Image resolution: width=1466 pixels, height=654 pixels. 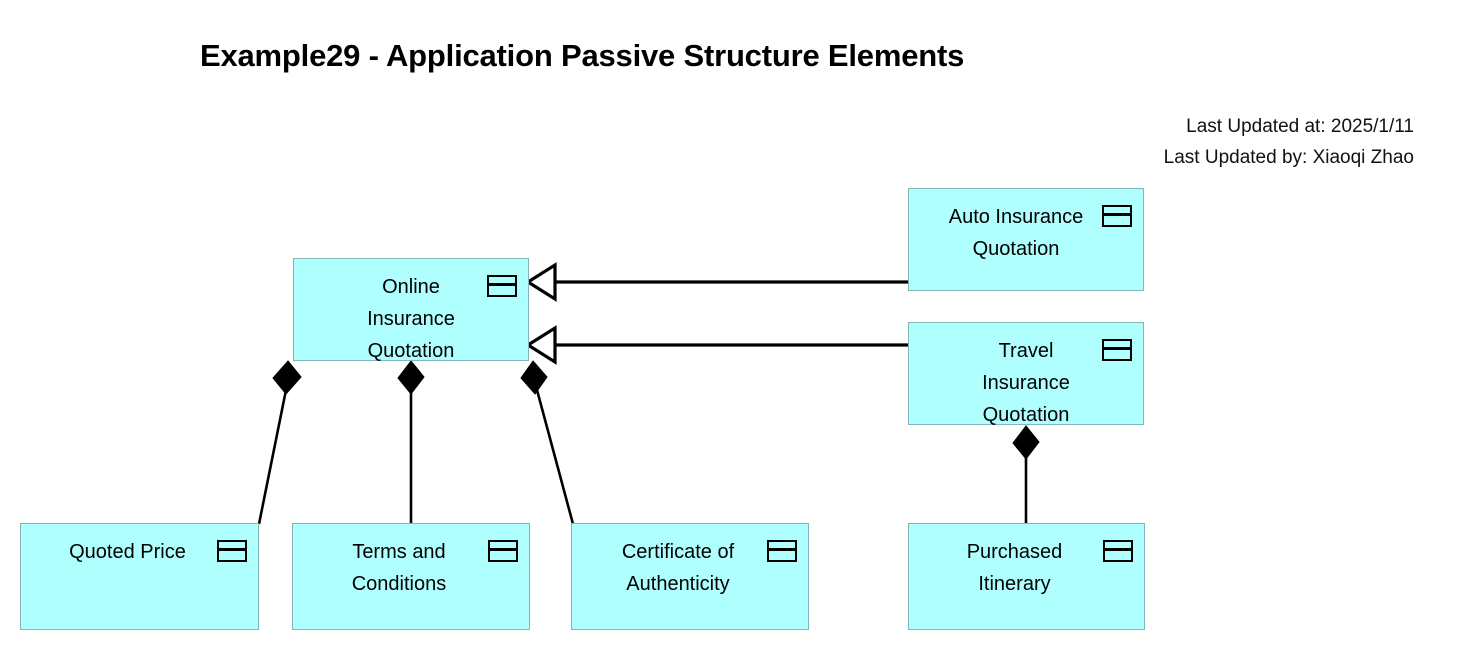 I want to click on node-online-insurance-quotation: Online Insurance Quotation, so click(x=411, y=310).